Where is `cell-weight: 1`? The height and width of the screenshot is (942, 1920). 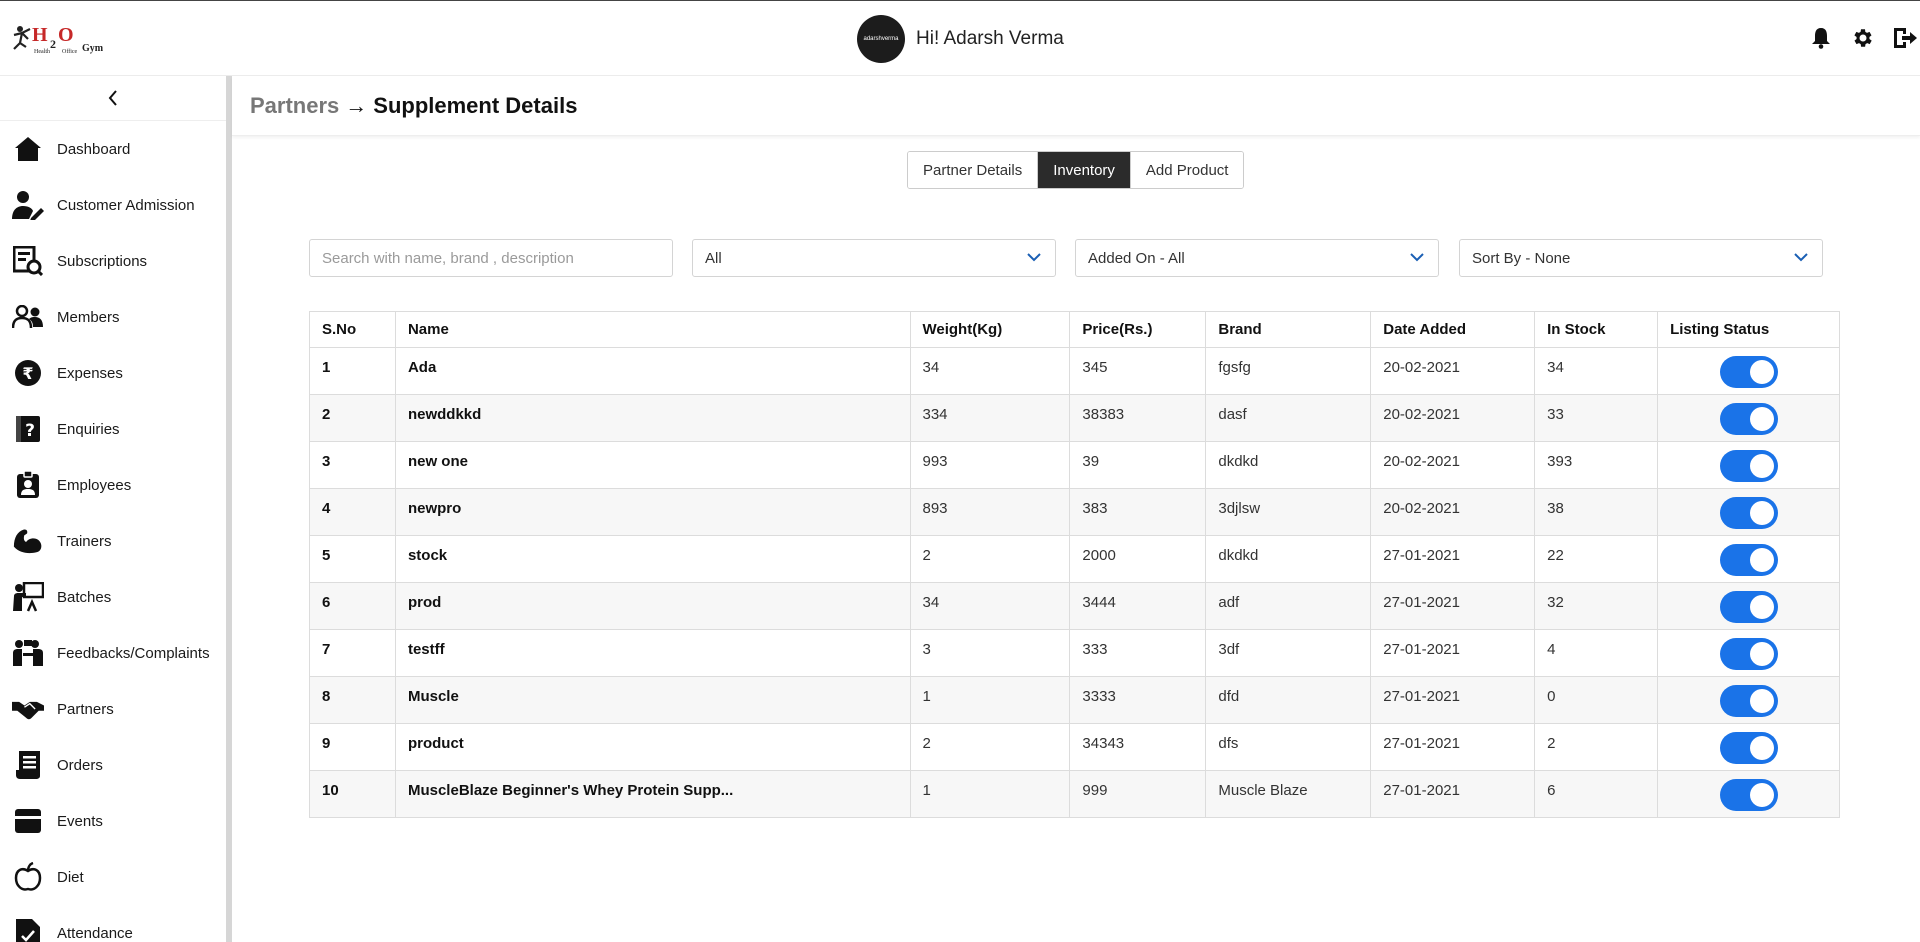 cell-weight: 1 is located at coordinates (990, 700).